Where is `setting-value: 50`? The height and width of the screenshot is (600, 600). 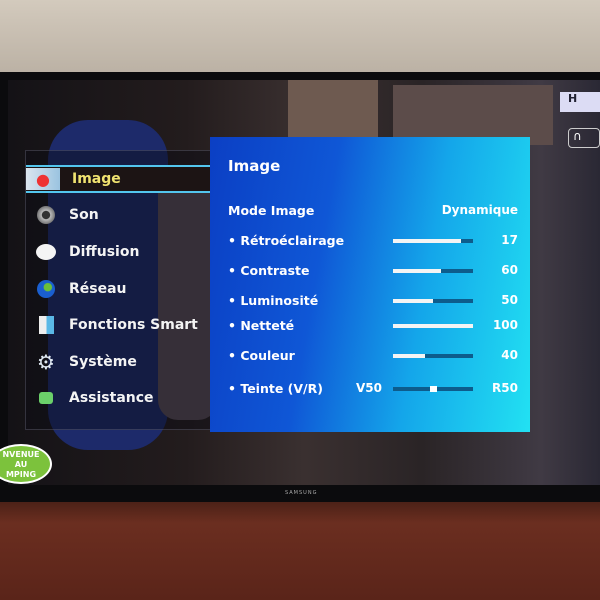 setting-value: 50 is located at coordinates (509, 300).